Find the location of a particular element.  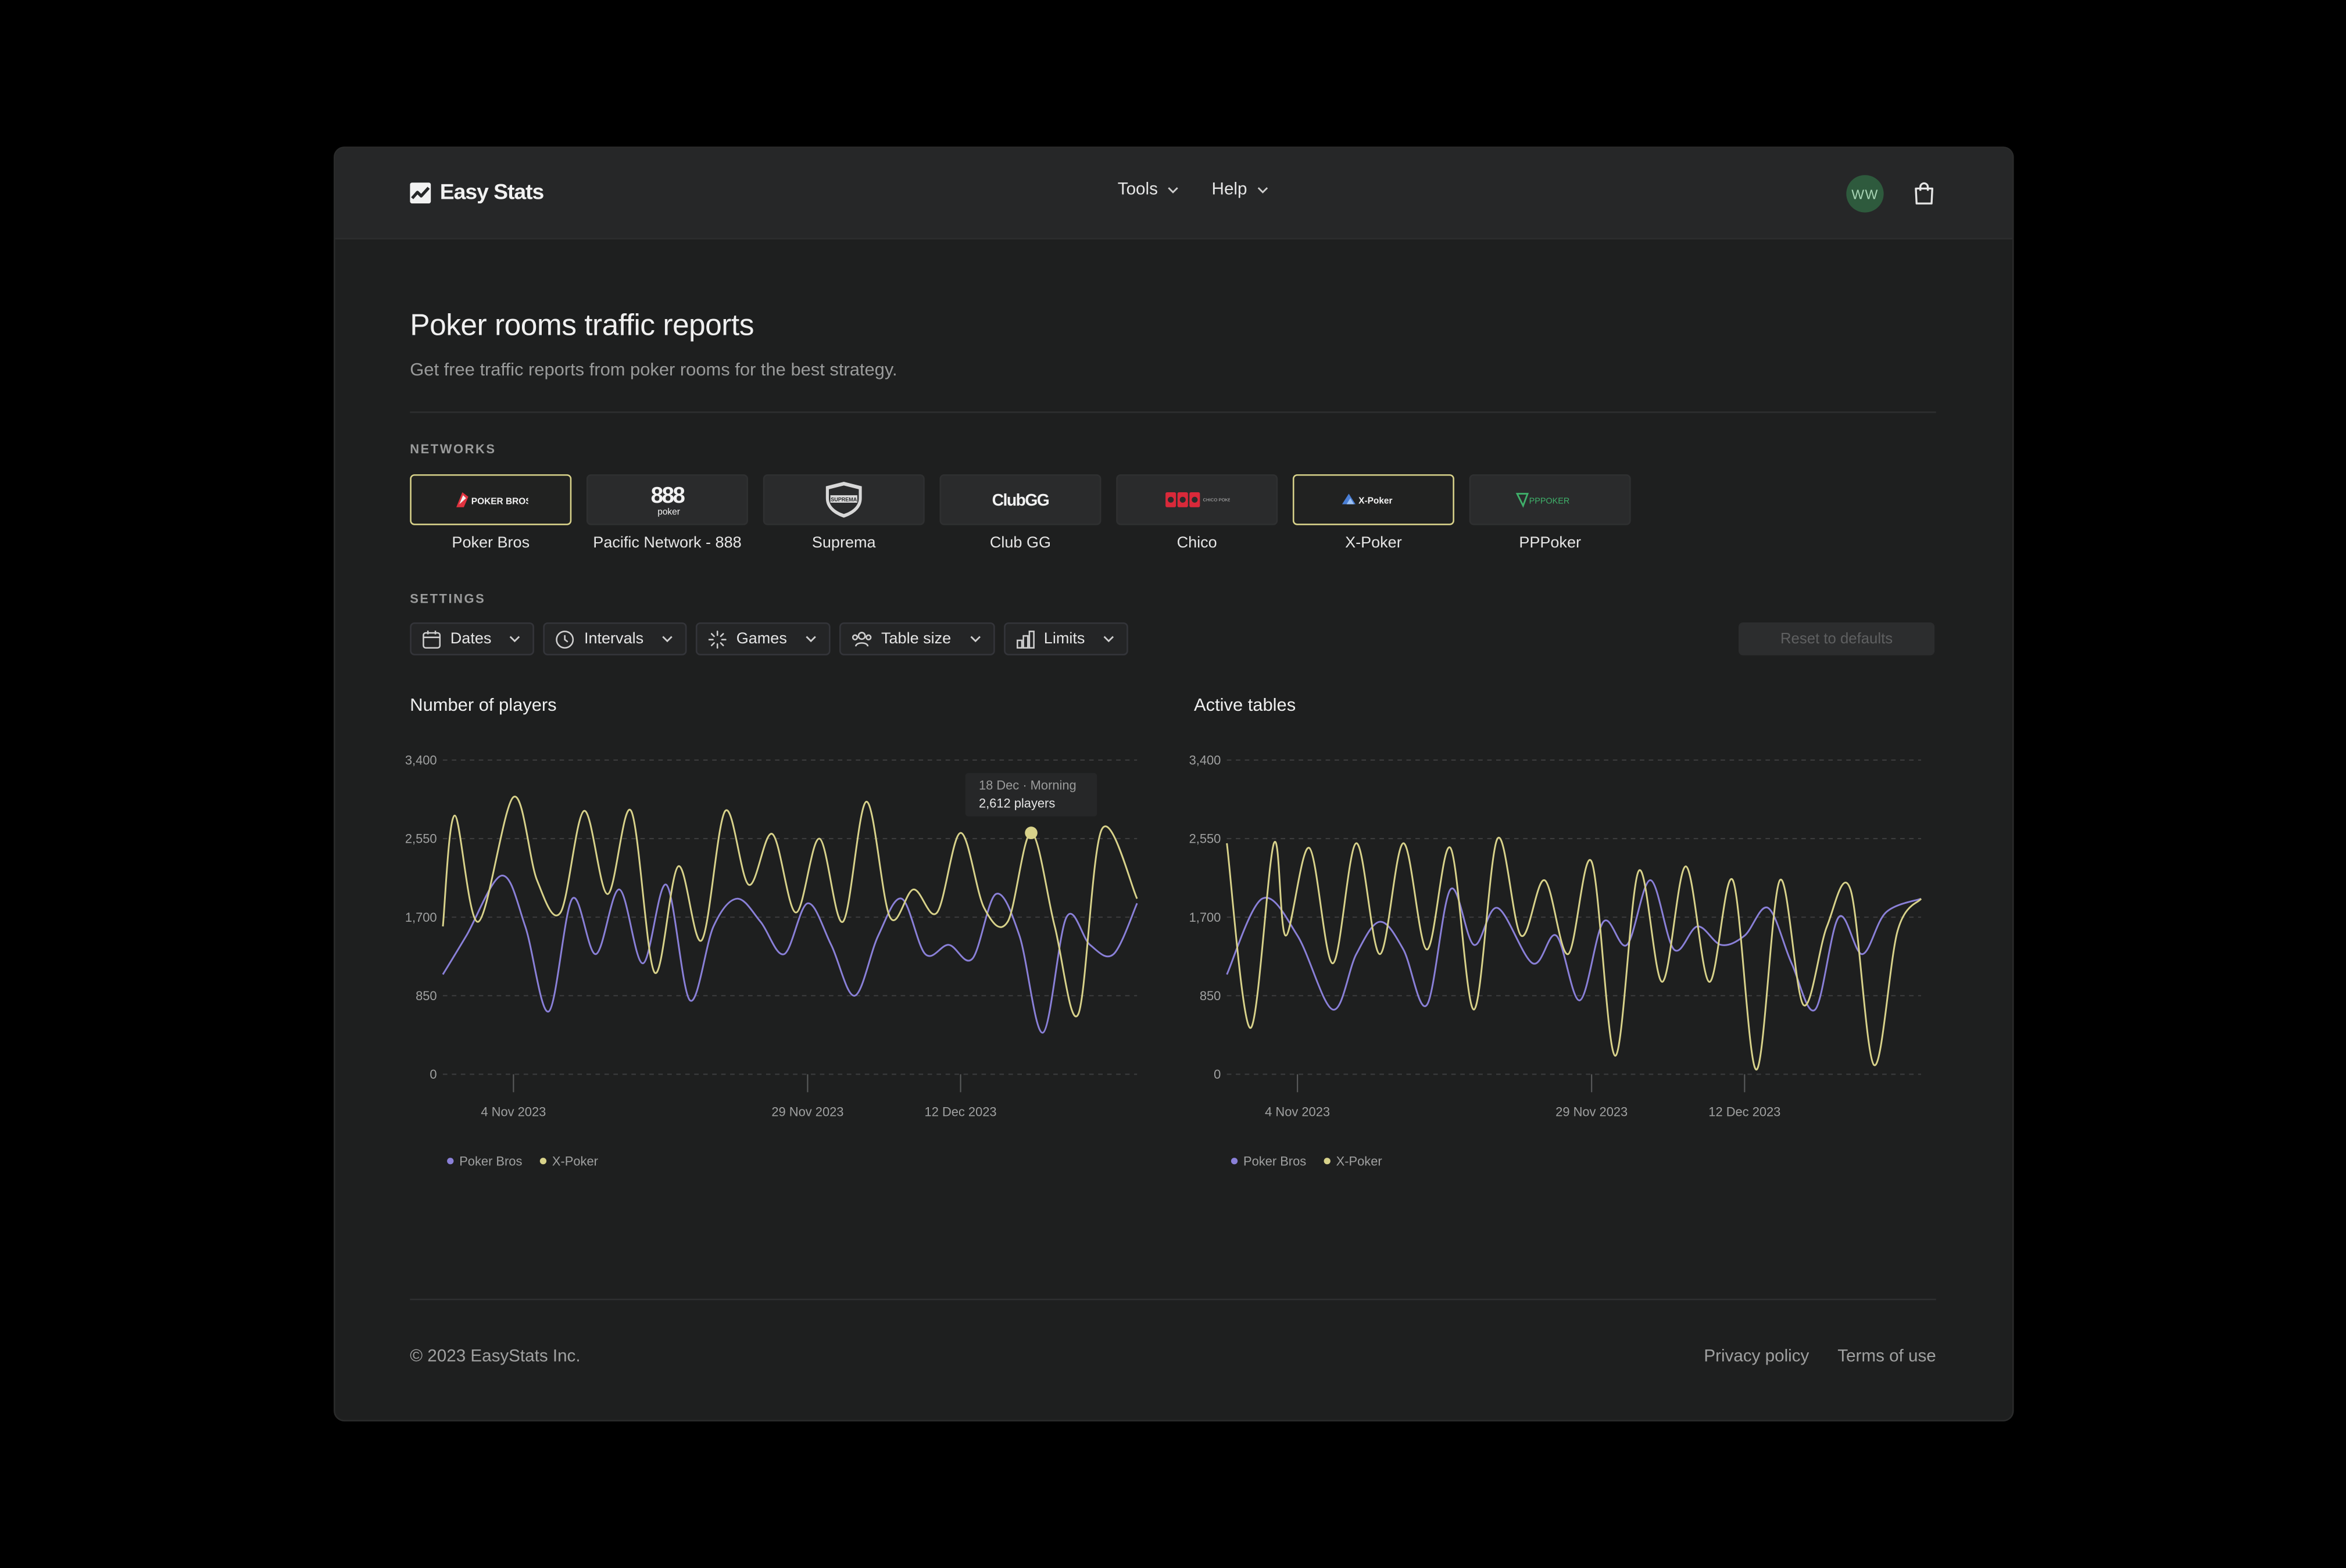

main-nav: Tools Help is located at coordinates (1193, 190).